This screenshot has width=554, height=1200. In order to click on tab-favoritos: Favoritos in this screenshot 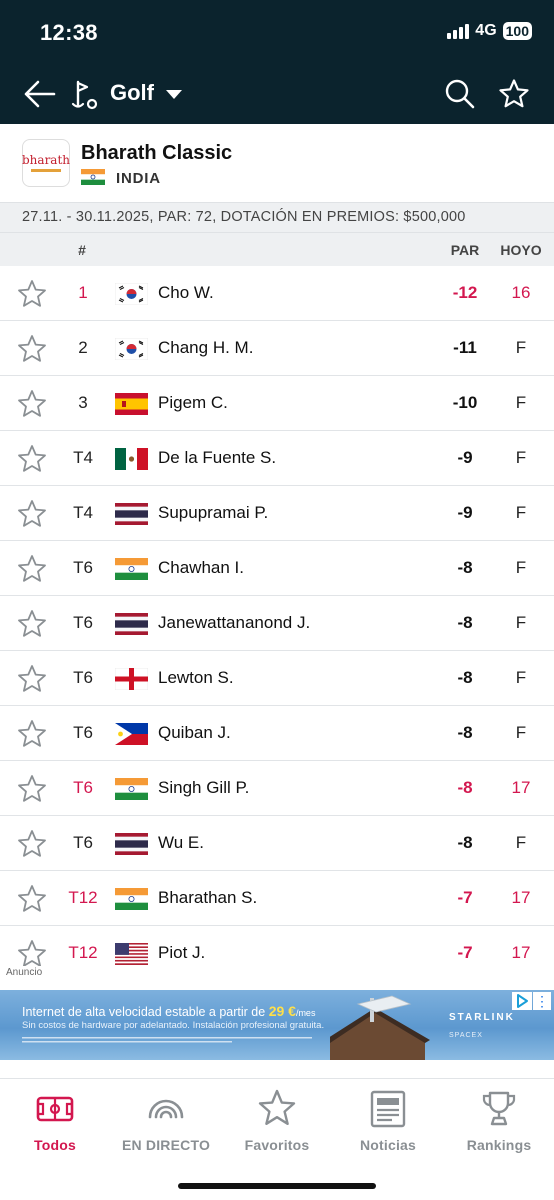, I will do `click(277, 1124)`.